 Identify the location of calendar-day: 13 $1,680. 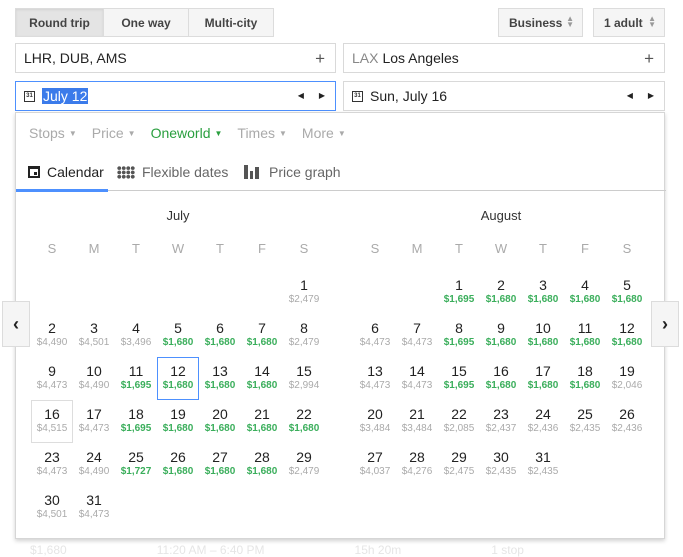
(220, 378).